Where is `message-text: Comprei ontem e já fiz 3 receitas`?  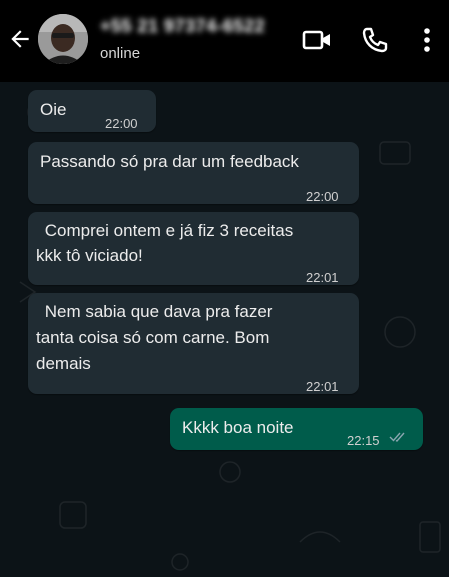 message-text: Comprei ontem e já fiz 3 receitas is located at coordinates (167, 230).